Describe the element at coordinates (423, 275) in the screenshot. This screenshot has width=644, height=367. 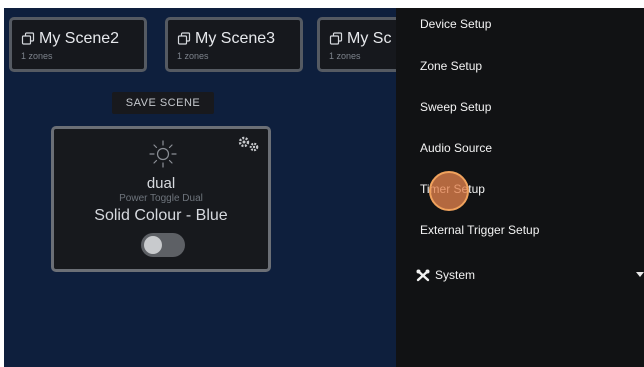
I see `tools-icon` at that location.